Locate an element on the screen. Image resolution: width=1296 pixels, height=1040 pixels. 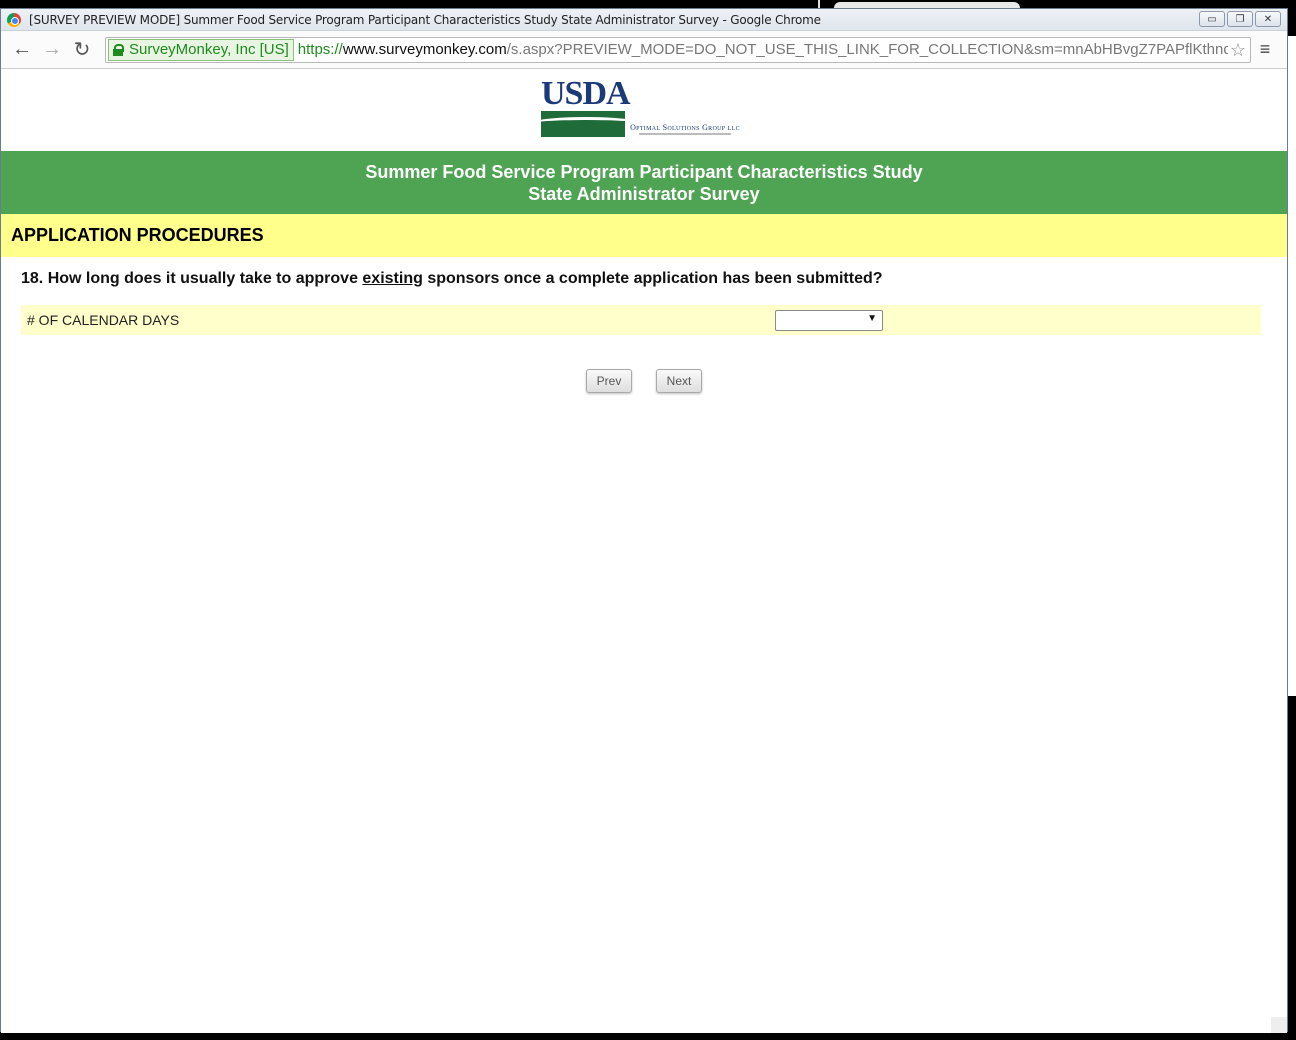
restore-button: ❐ is located at coordinates (1240, 19).